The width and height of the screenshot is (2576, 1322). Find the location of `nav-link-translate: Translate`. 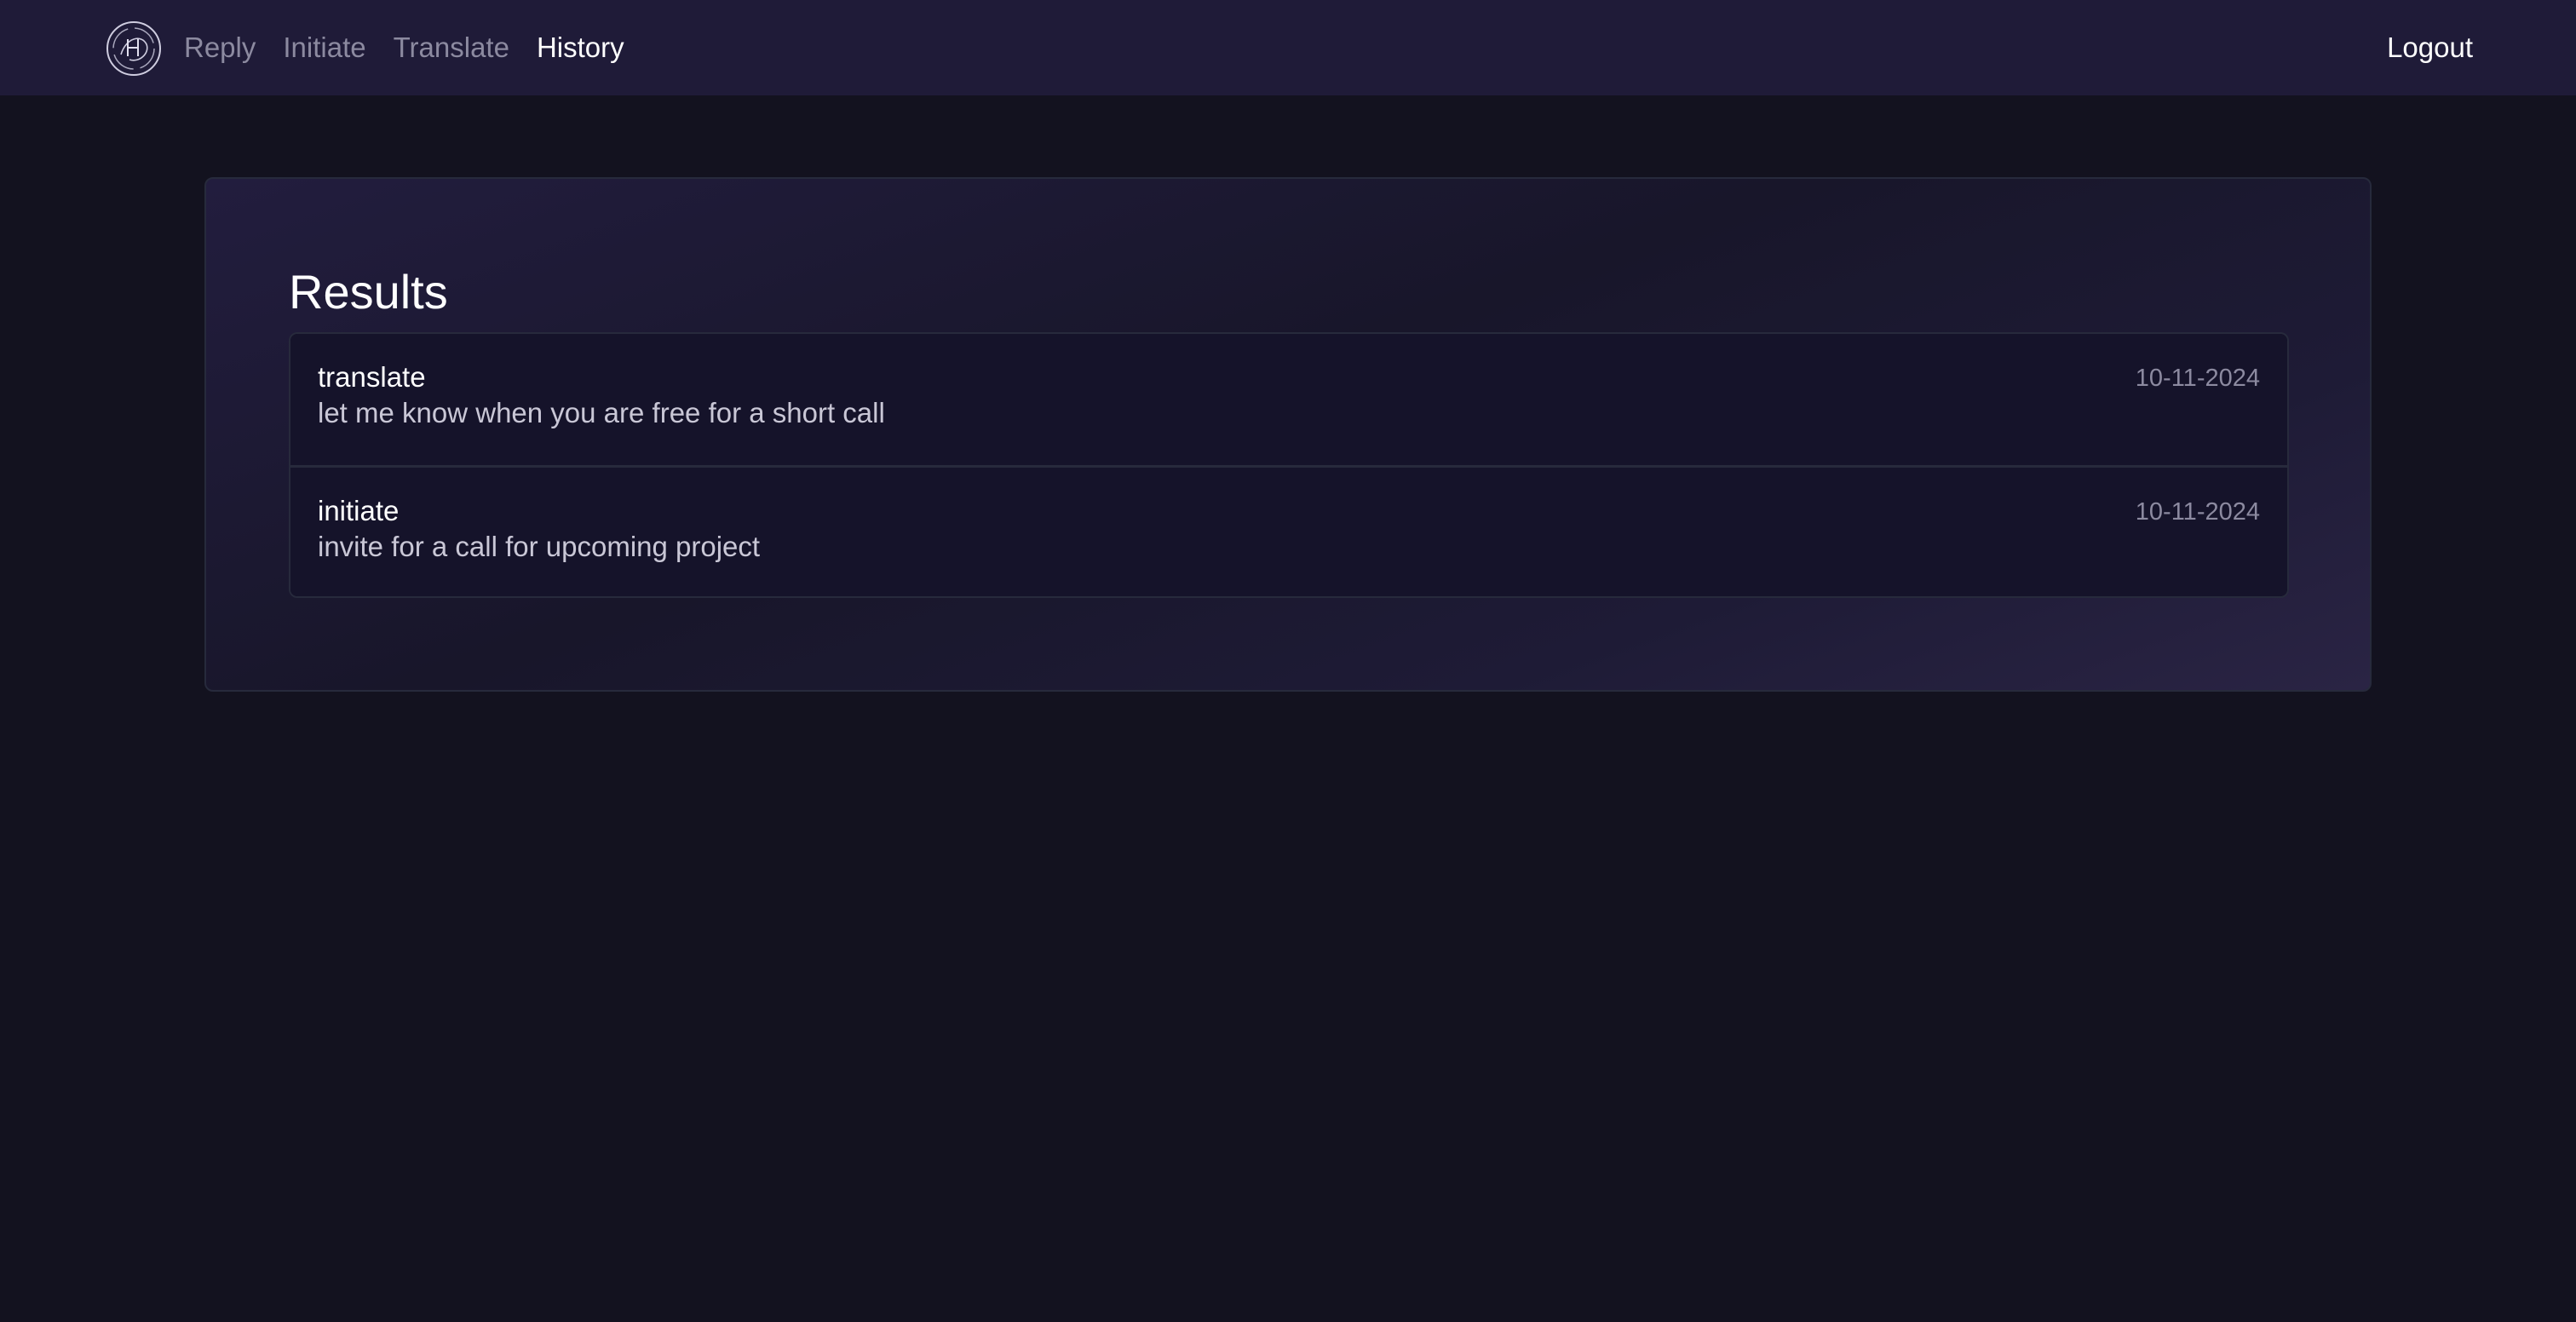

nav-link-translate: Translate is located at coordinates (452, 48).